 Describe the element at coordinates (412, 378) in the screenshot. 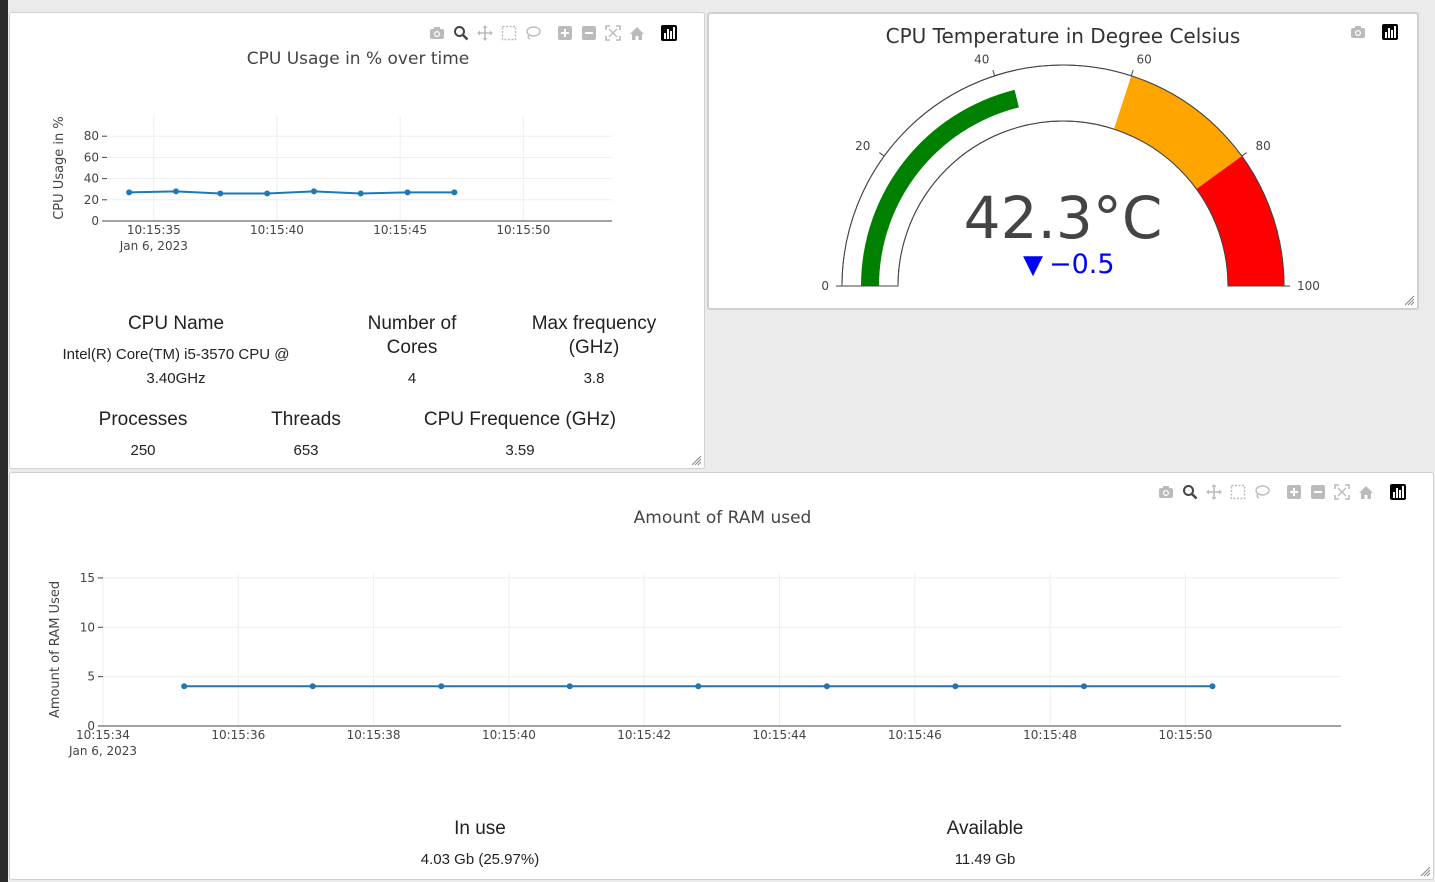

I see `cores-value: 4` at that location.